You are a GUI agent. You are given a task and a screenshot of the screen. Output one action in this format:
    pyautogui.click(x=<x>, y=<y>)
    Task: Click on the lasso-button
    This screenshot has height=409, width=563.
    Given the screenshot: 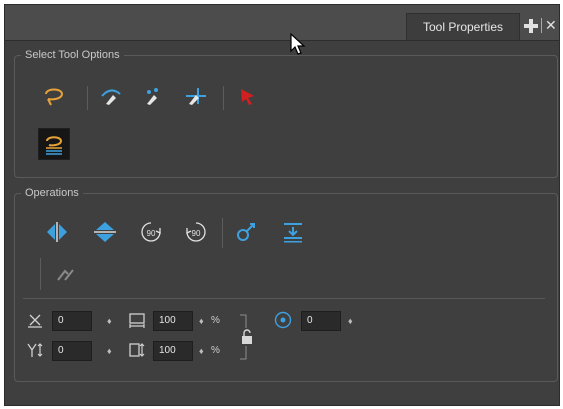 What is the action you would take?
    pyautogui.click(x=54, y=96)
    